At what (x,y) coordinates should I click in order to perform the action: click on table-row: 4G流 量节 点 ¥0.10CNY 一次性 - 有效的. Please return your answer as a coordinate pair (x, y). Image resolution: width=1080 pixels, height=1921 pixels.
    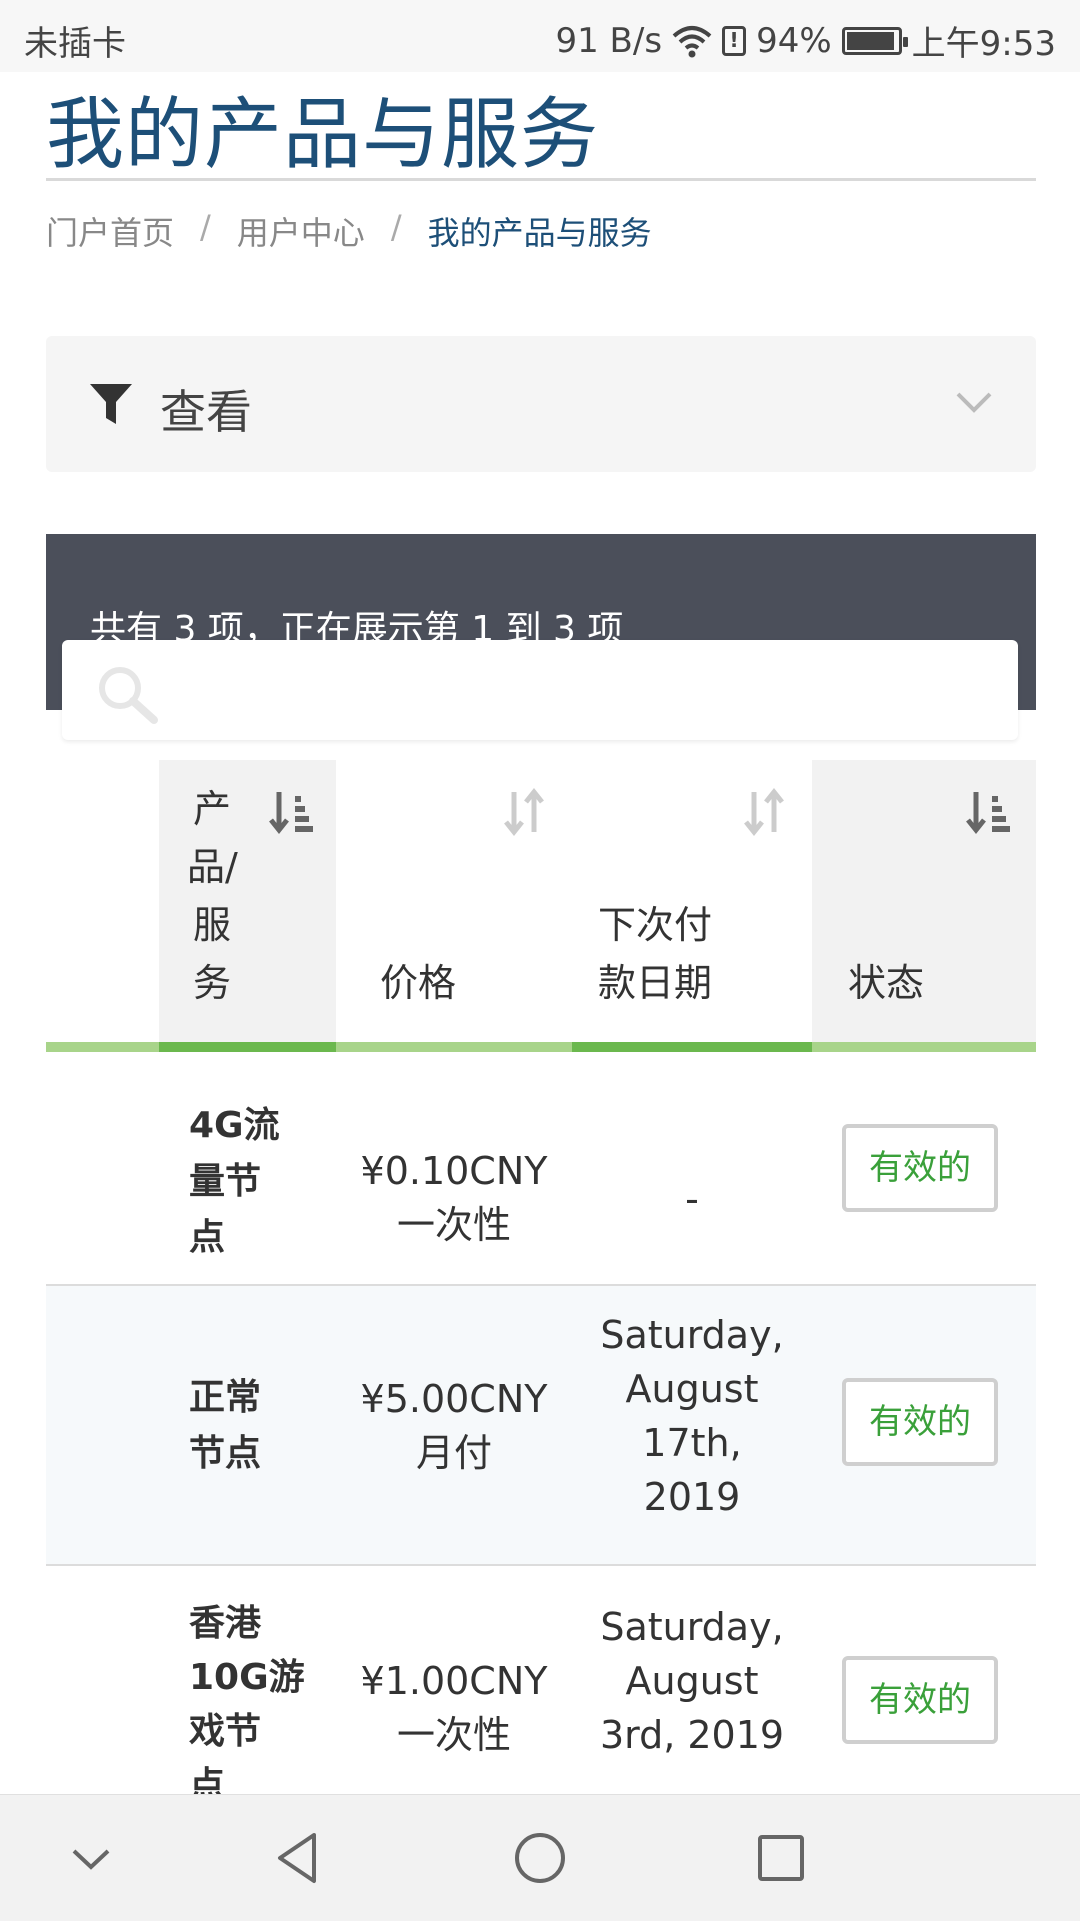
    Looking at the image, I should click on (541, 1173).